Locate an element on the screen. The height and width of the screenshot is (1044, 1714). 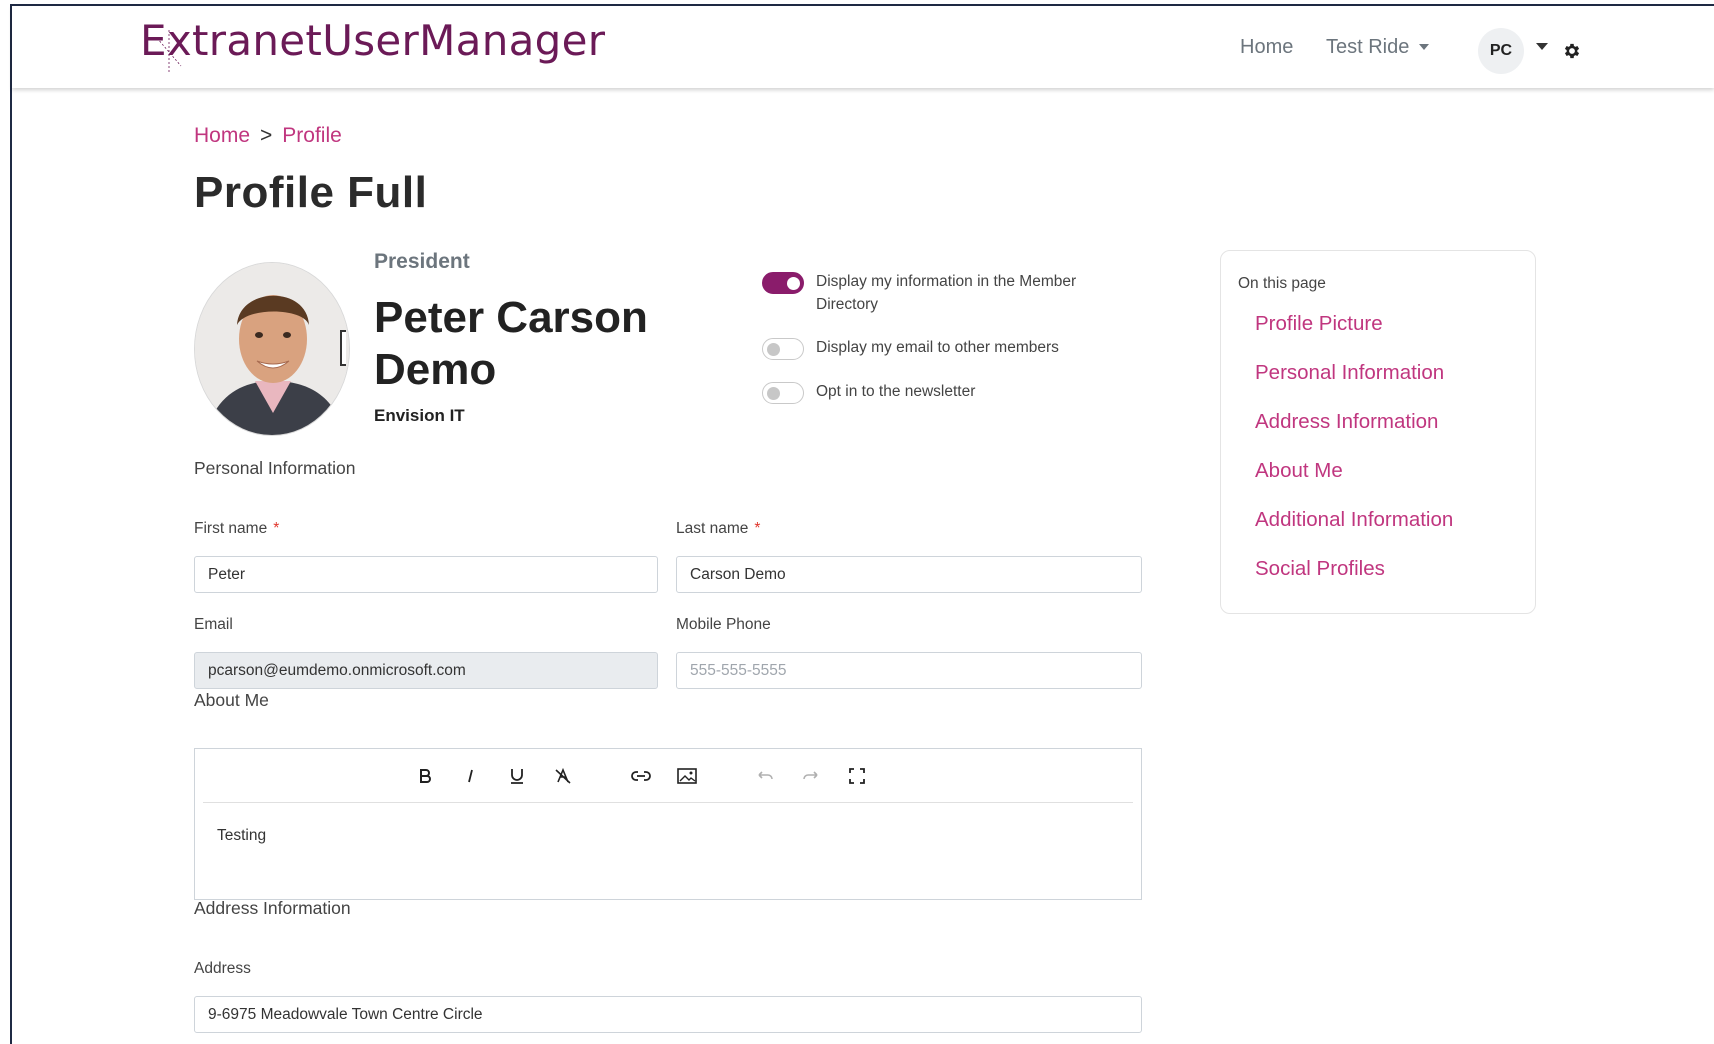
sidebar-item-address-information: Address Information is located at coordinates (1354, 431).